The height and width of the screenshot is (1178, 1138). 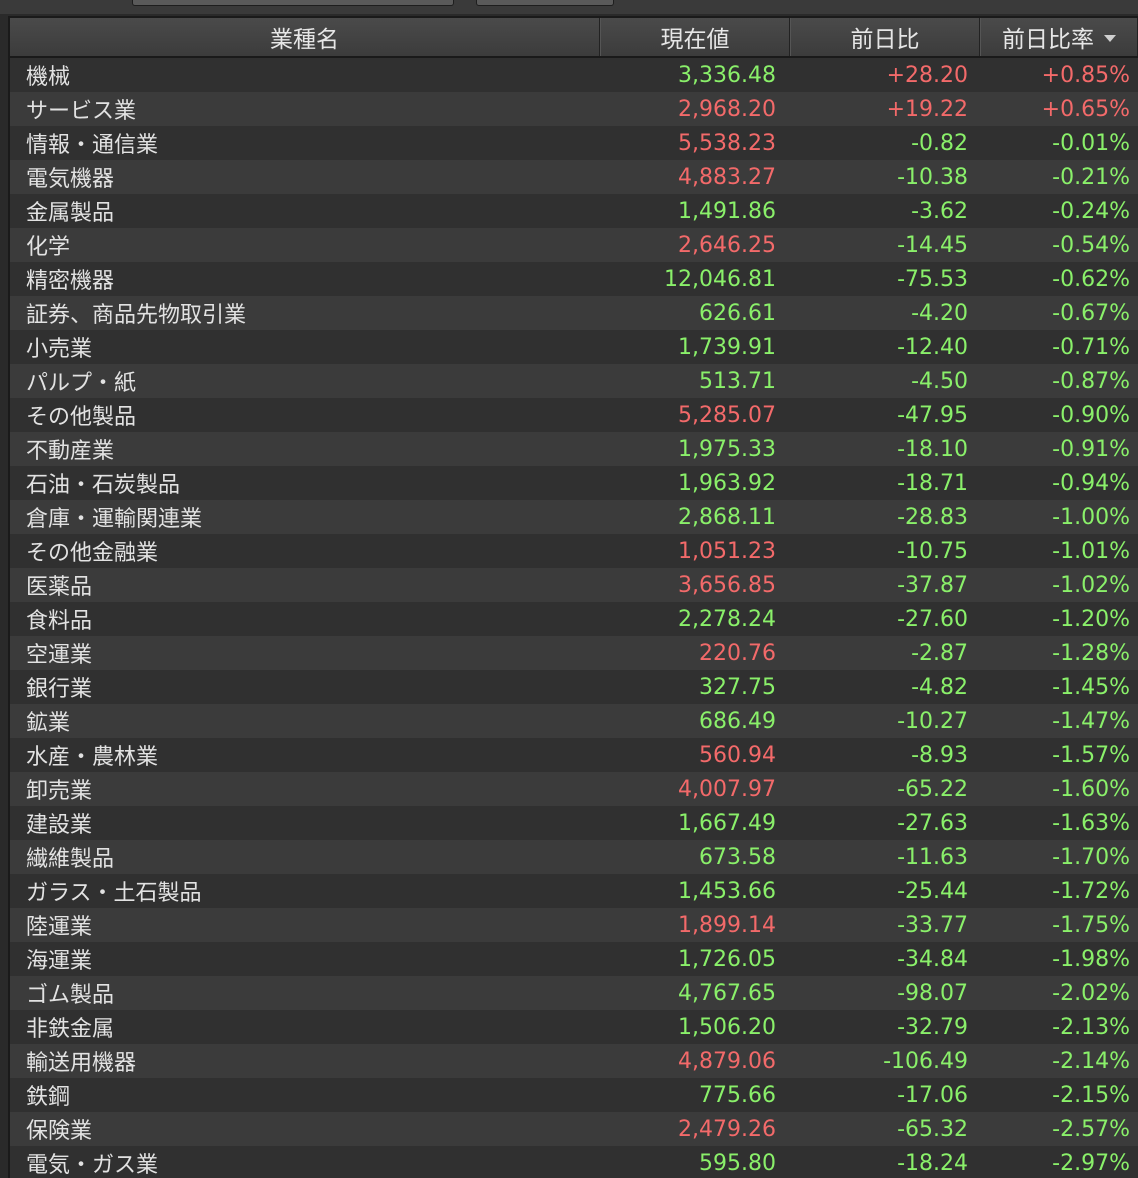 I want to click on table-row: 精密機器 12,046.81 -75.53 -0.62%, so click(x=574, y=279).